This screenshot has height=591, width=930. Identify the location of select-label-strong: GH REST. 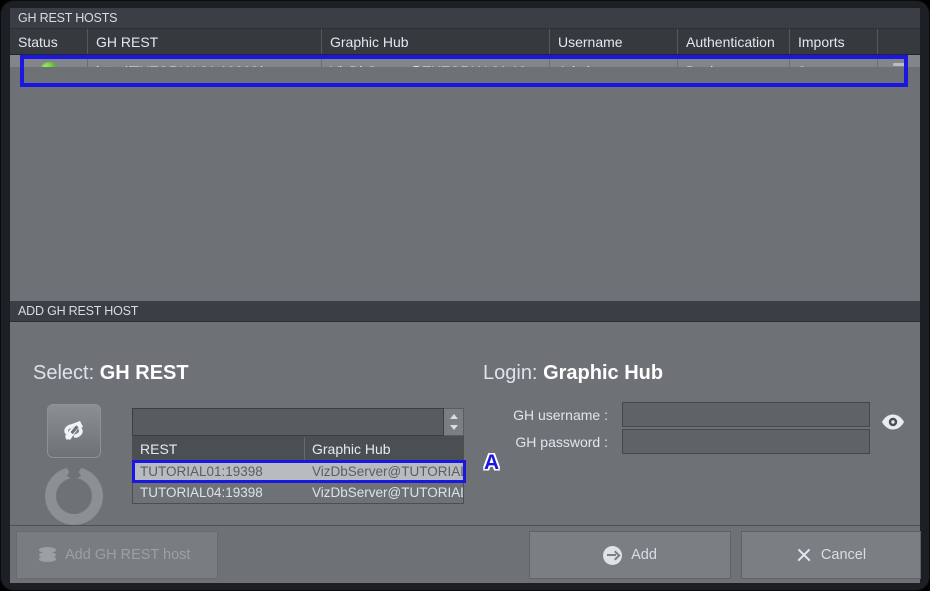
(144, 373).